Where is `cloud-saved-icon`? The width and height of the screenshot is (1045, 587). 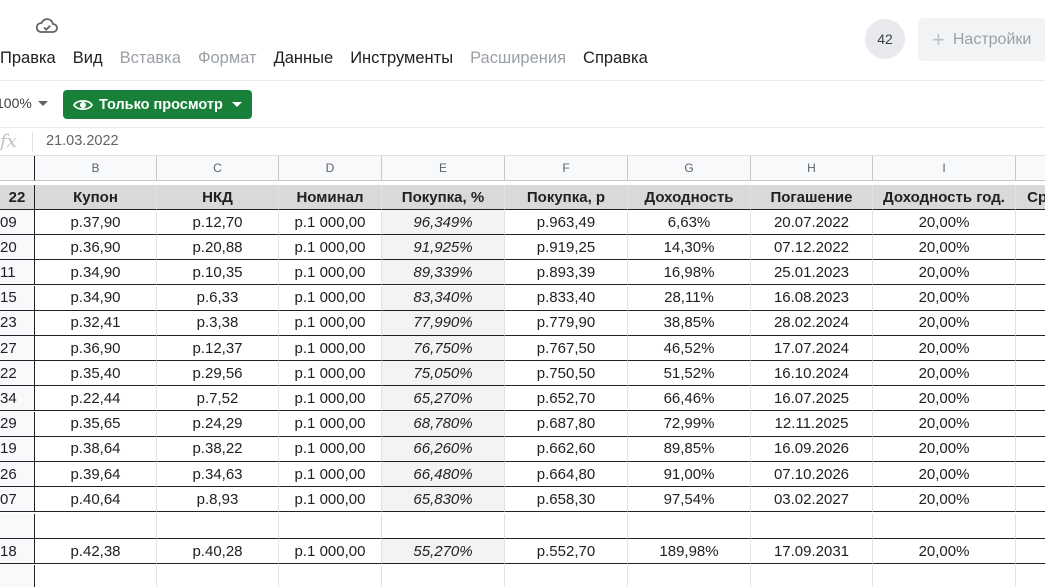
cloud-saved-icon is located at coordinates (47, 26).